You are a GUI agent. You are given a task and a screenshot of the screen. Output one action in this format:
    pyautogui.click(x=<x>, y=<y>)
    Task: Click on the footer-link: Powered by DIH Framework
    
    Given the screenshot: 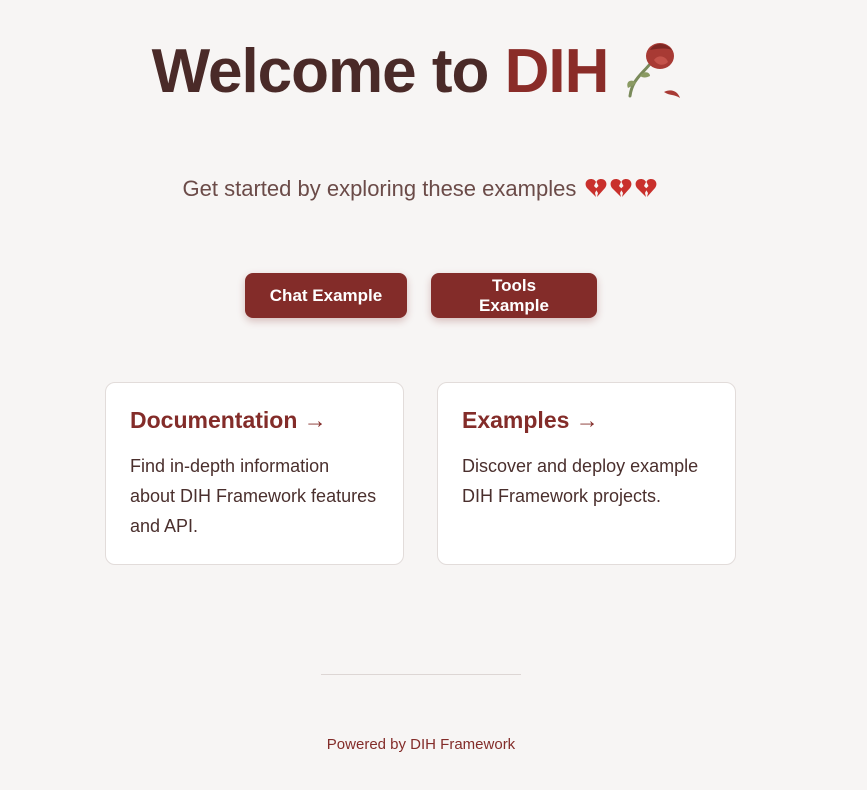 What is the action you would take?
    pyautogui.click(x=421, y=744)
    